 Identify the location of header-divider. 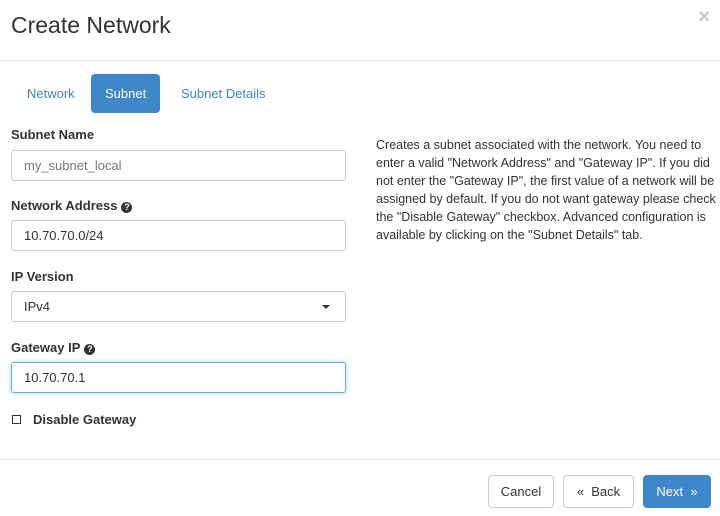
(360, 60).